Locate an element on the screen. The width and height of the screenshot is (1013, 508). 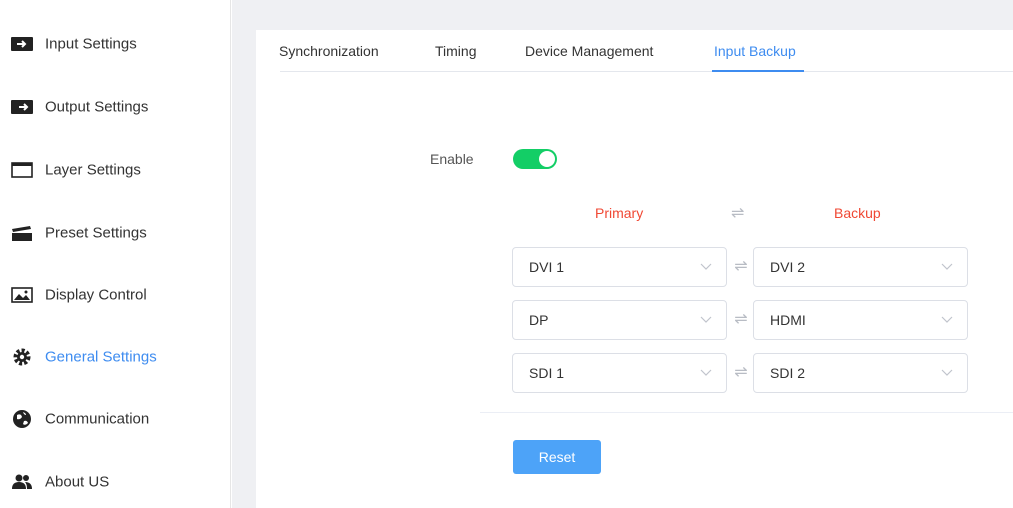
backup-header: Backup is located at coordinates (857, 213).